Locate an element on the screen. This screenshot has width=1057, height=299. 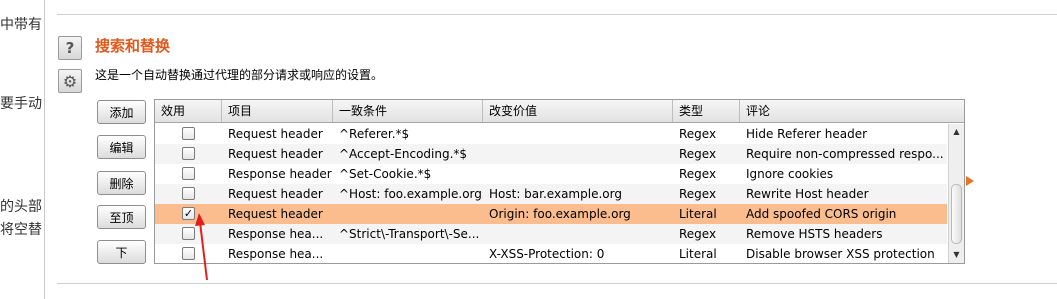
left-pane-fragments: 中带有 要手动 的头部 将空替 is located at coordinates (22, 149).